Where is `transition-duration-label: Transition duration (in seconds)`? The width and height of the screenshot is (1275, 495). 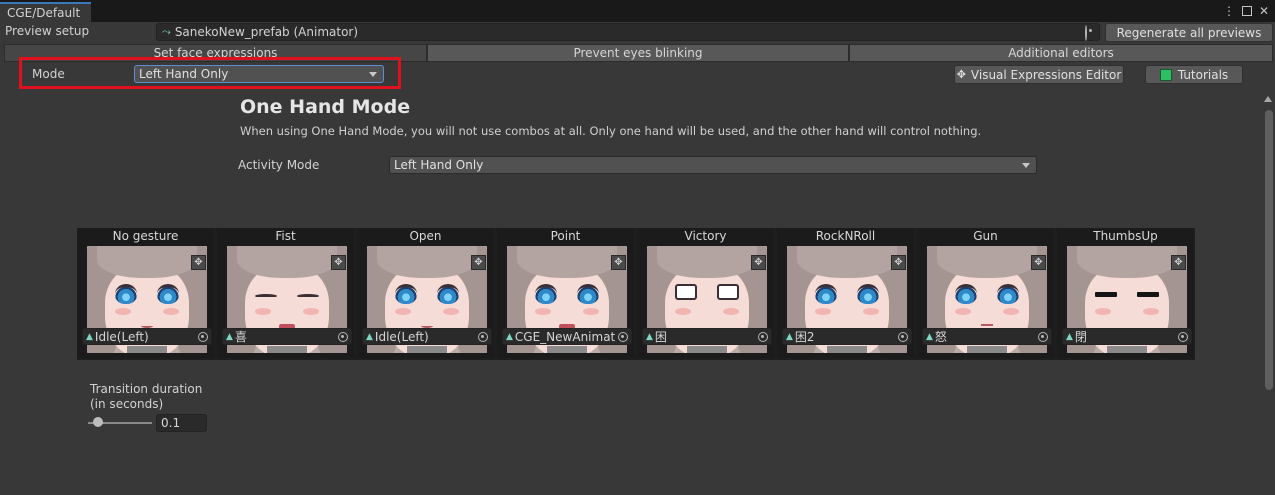
transition-duration-label: Transition duration (in seconds) is located at coordinates (146, 397).